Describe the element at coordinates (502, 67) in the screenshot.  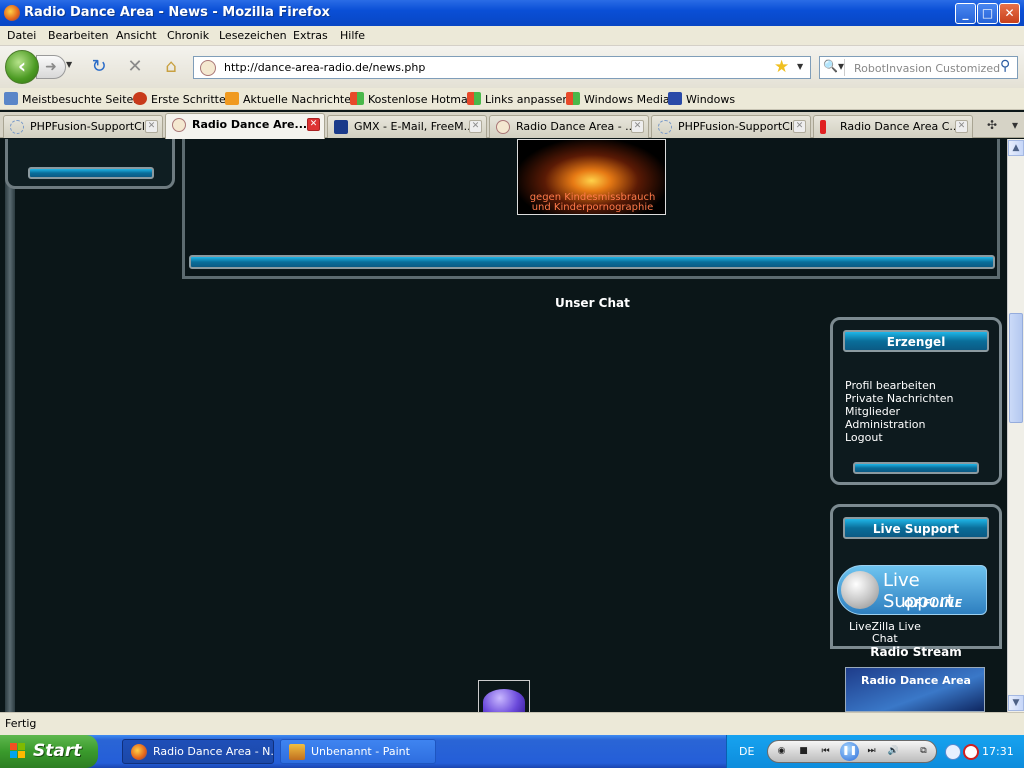
I see `address-bar: http://dance-area-radio.de/news.php ★ ▼` at that location.